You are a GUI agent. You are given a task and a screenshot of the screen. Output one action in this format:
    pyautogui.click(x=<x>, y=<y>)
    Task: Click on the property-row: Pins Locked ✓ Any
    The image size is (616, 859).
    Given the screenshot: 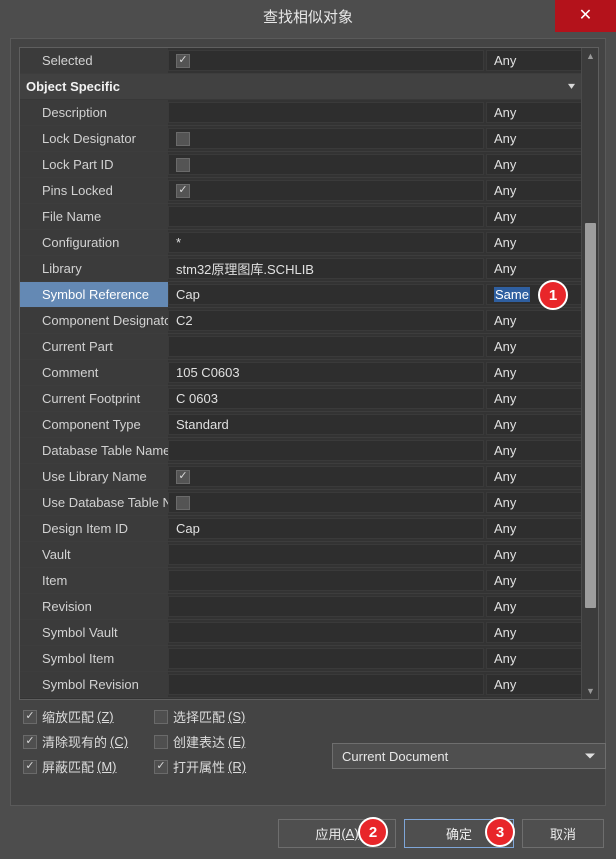 What is the action you would take?
    pyautogui.click(x=301, y=191)
    